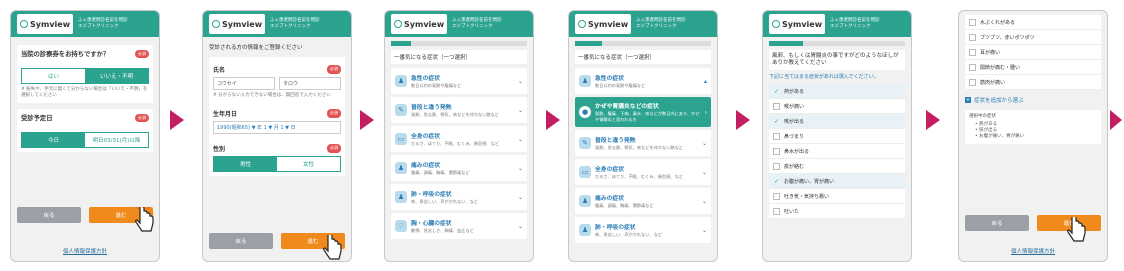 The width and height of the screenshot is (1124, 271). I want to click on radio-icon: ●, so click(585, 112).